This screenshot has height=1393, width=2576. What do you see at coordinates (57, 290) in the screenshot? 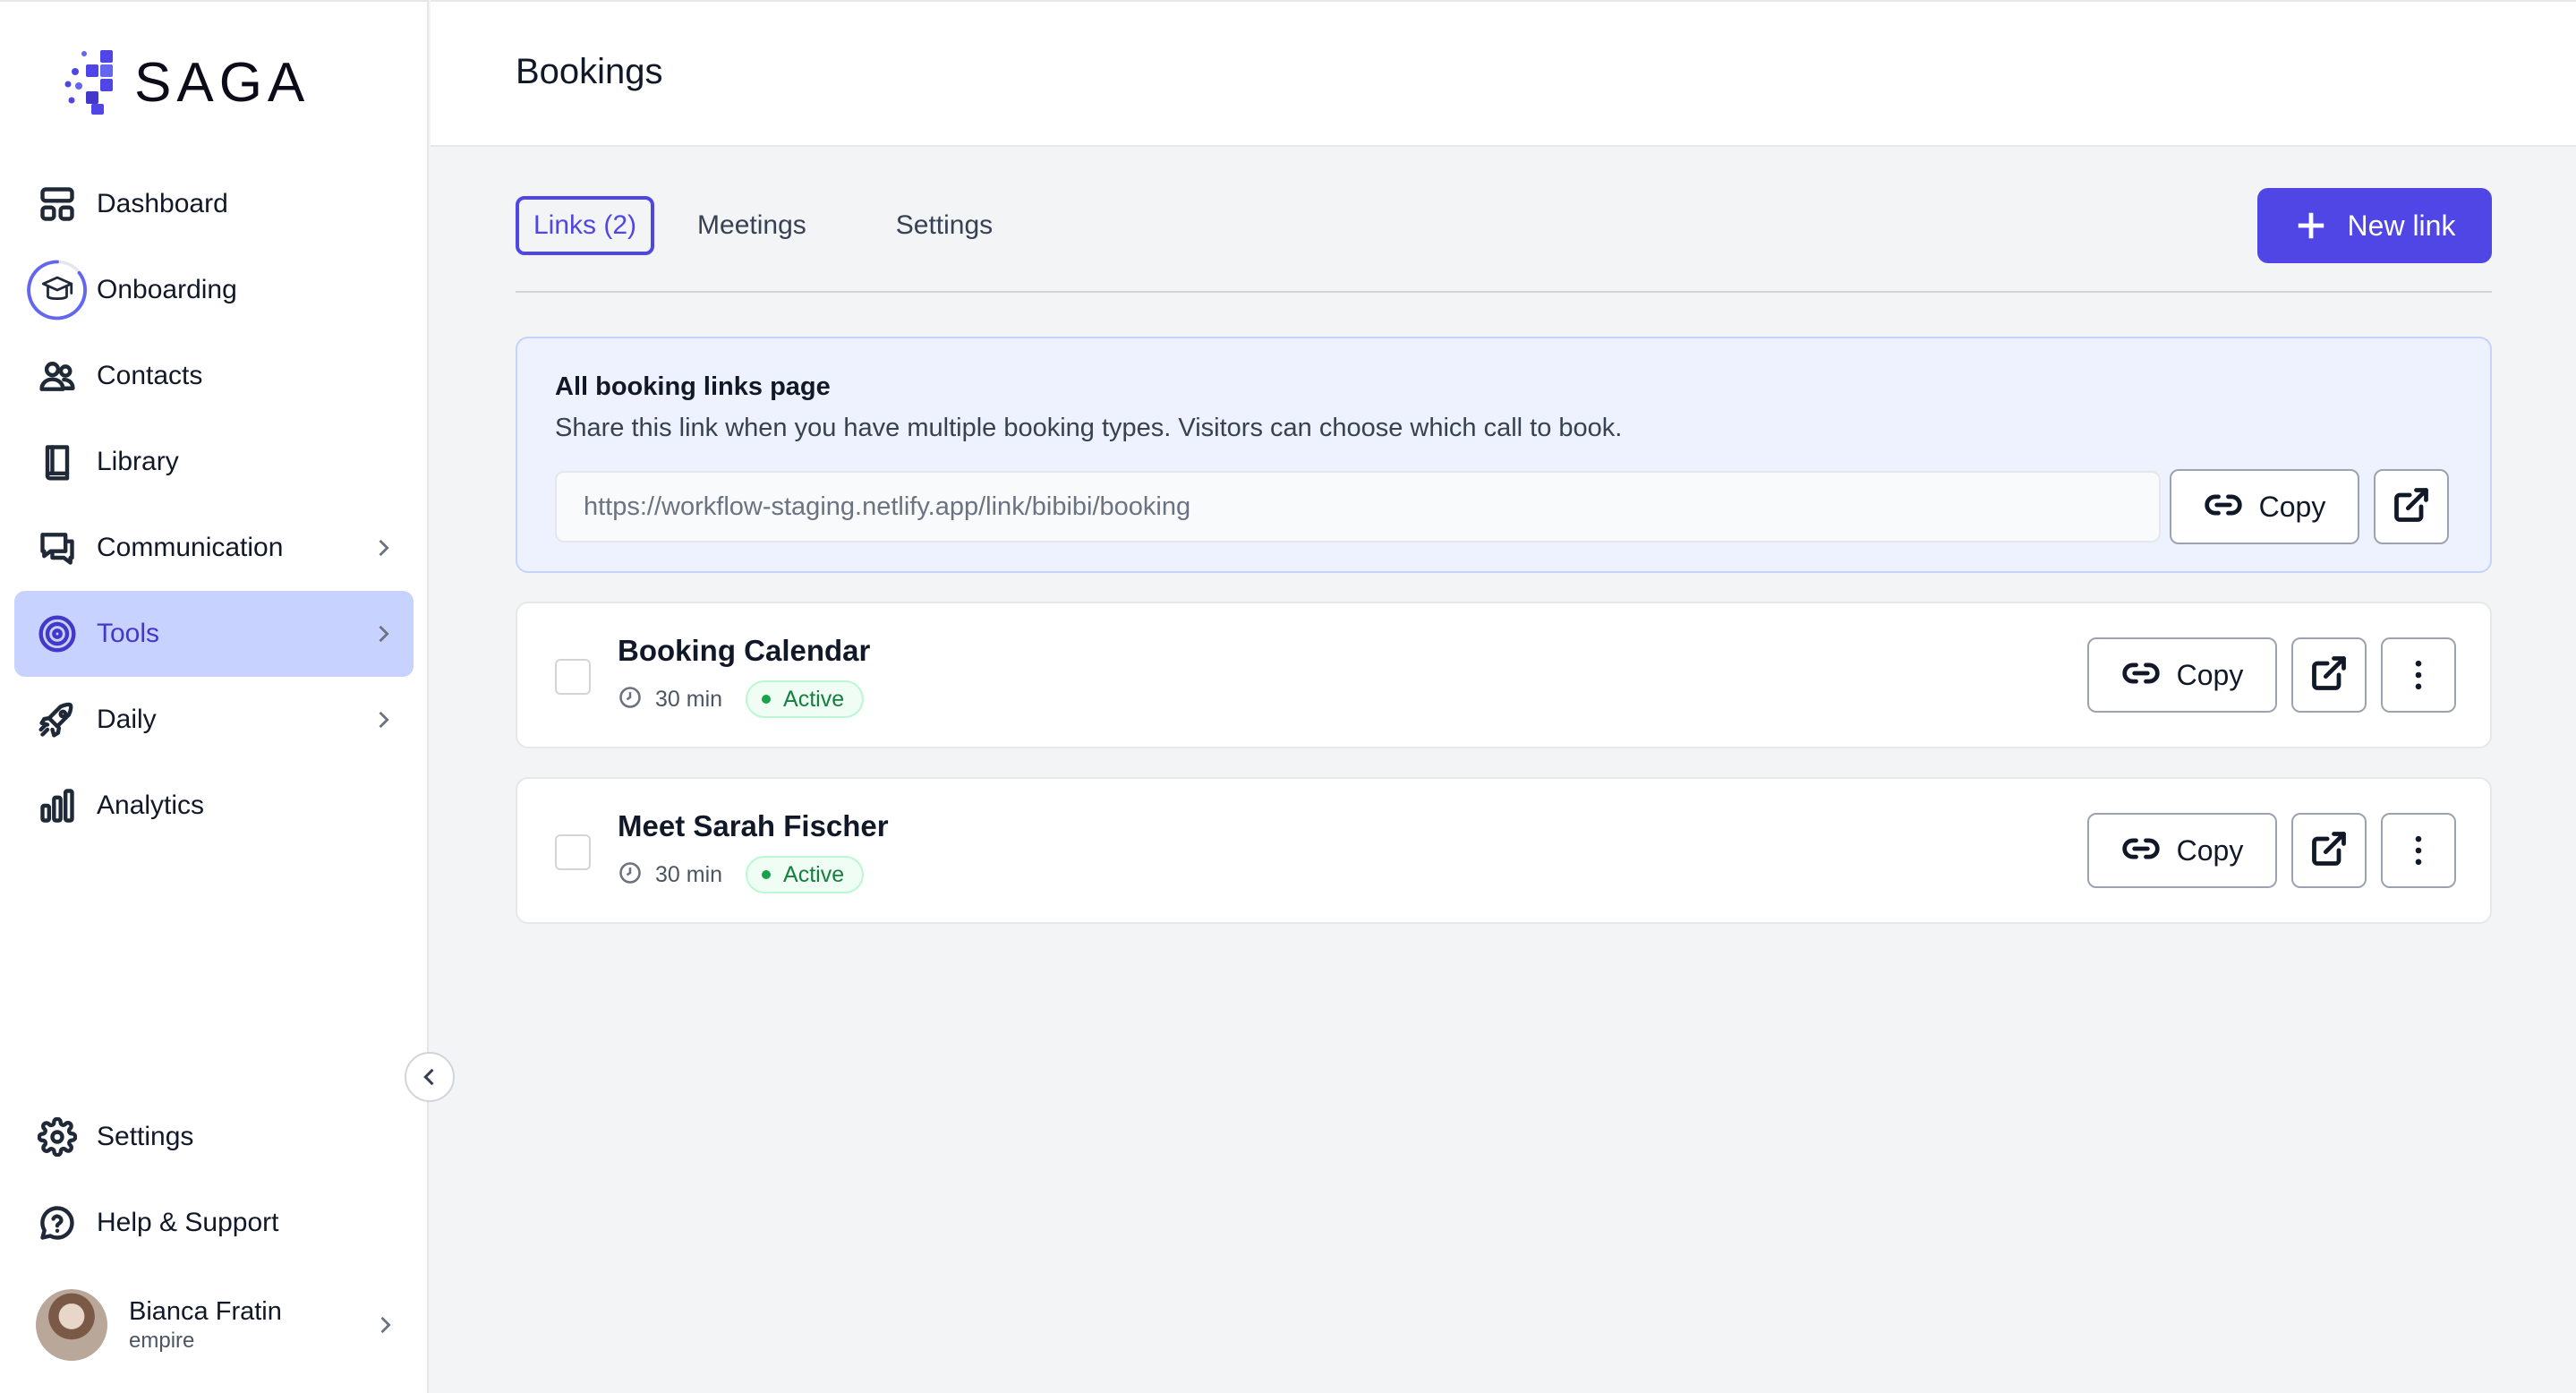
I see `graduation-cap-icon` at bounding box center [57, 290].